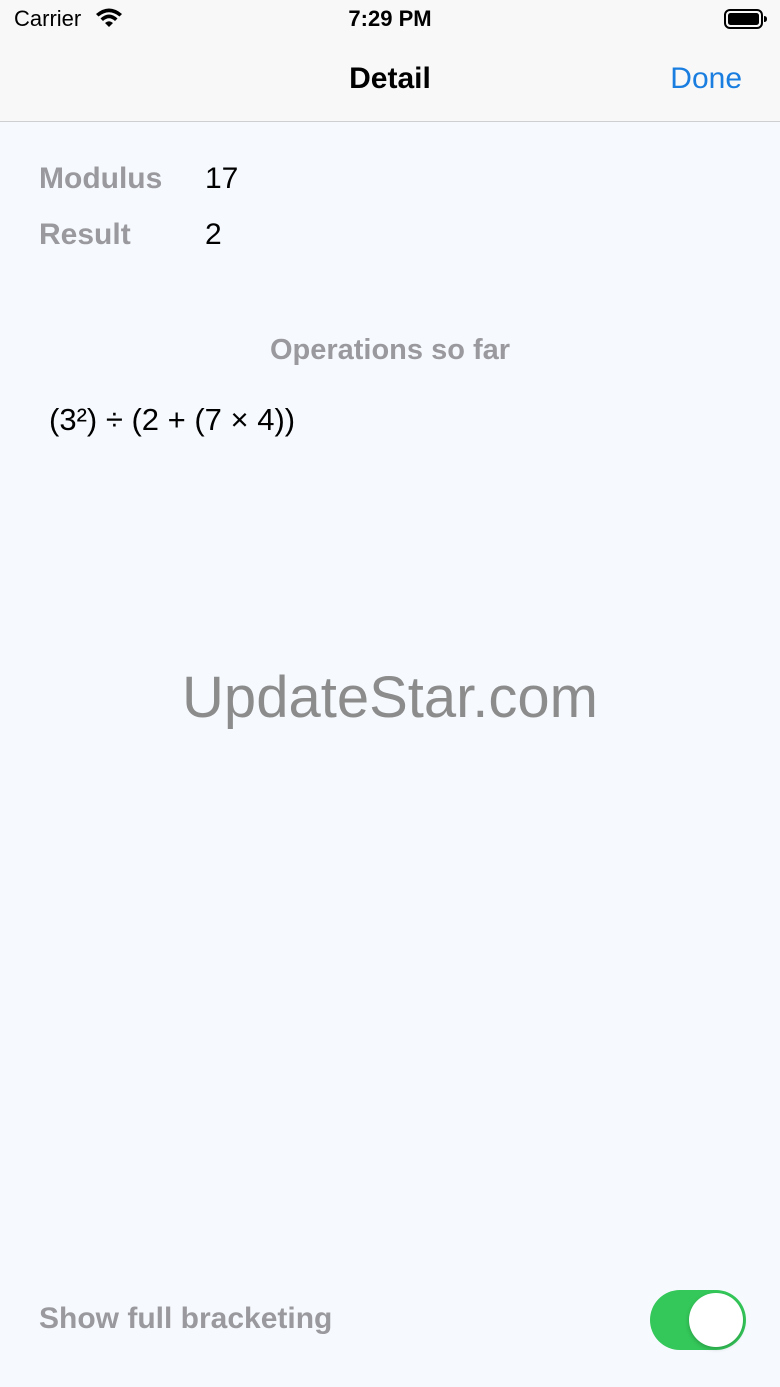 Image resolution: width=780 pixels, height=1387 pixels. Describe the element at coordinates (706, 79) in the screenshot. I see `done-button: Done` at that location.